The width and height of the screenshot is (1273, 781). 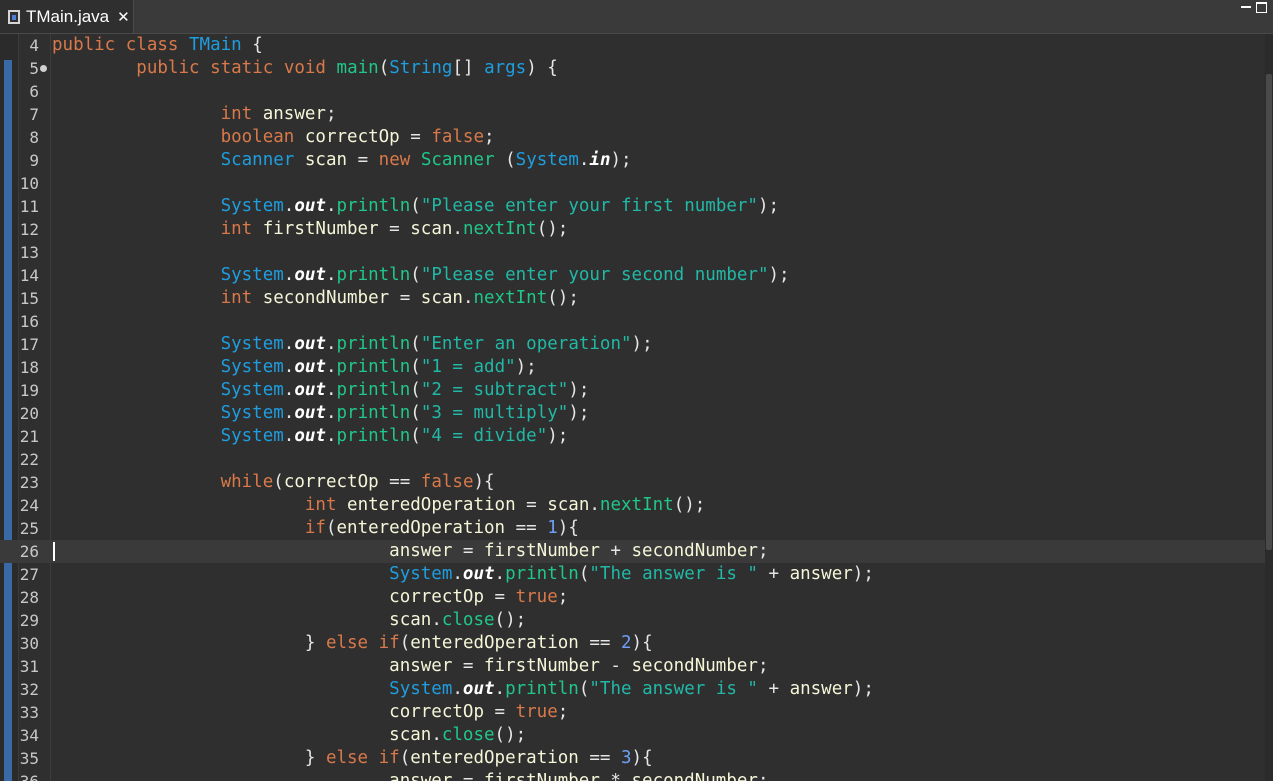 What do you see at coordinates (458, 137) in the screenshot?
I see `code-token: false` at bounding box center [458, 137].